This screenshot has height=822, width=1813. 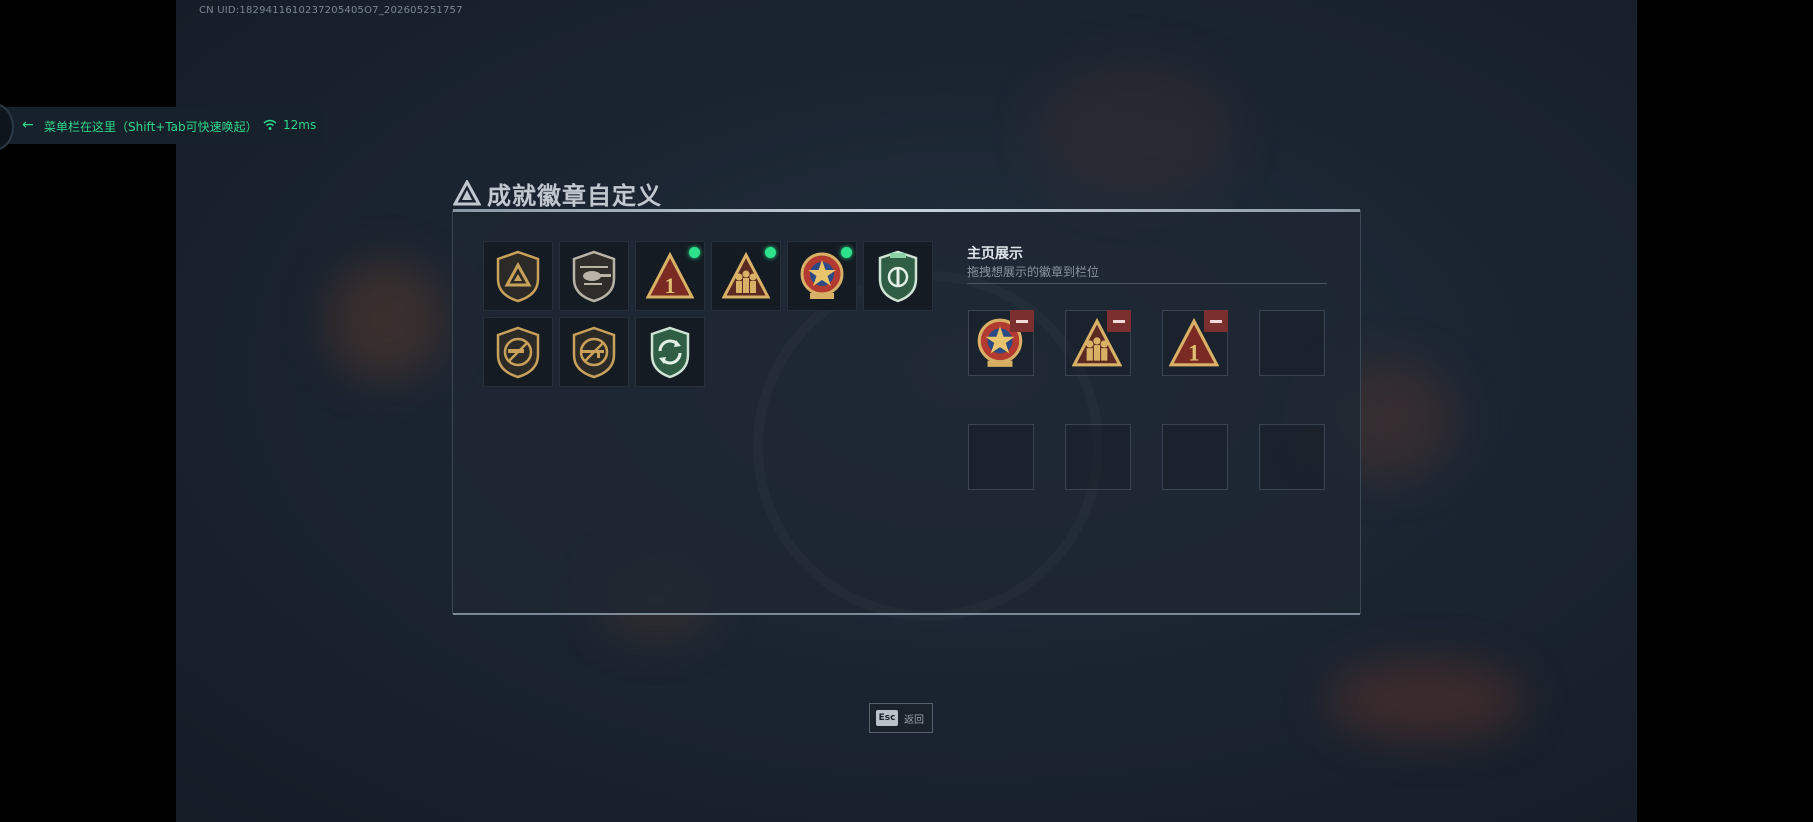 I want to click on number-one-triangle-badge-icon: 1, so click(x=670, y=275).